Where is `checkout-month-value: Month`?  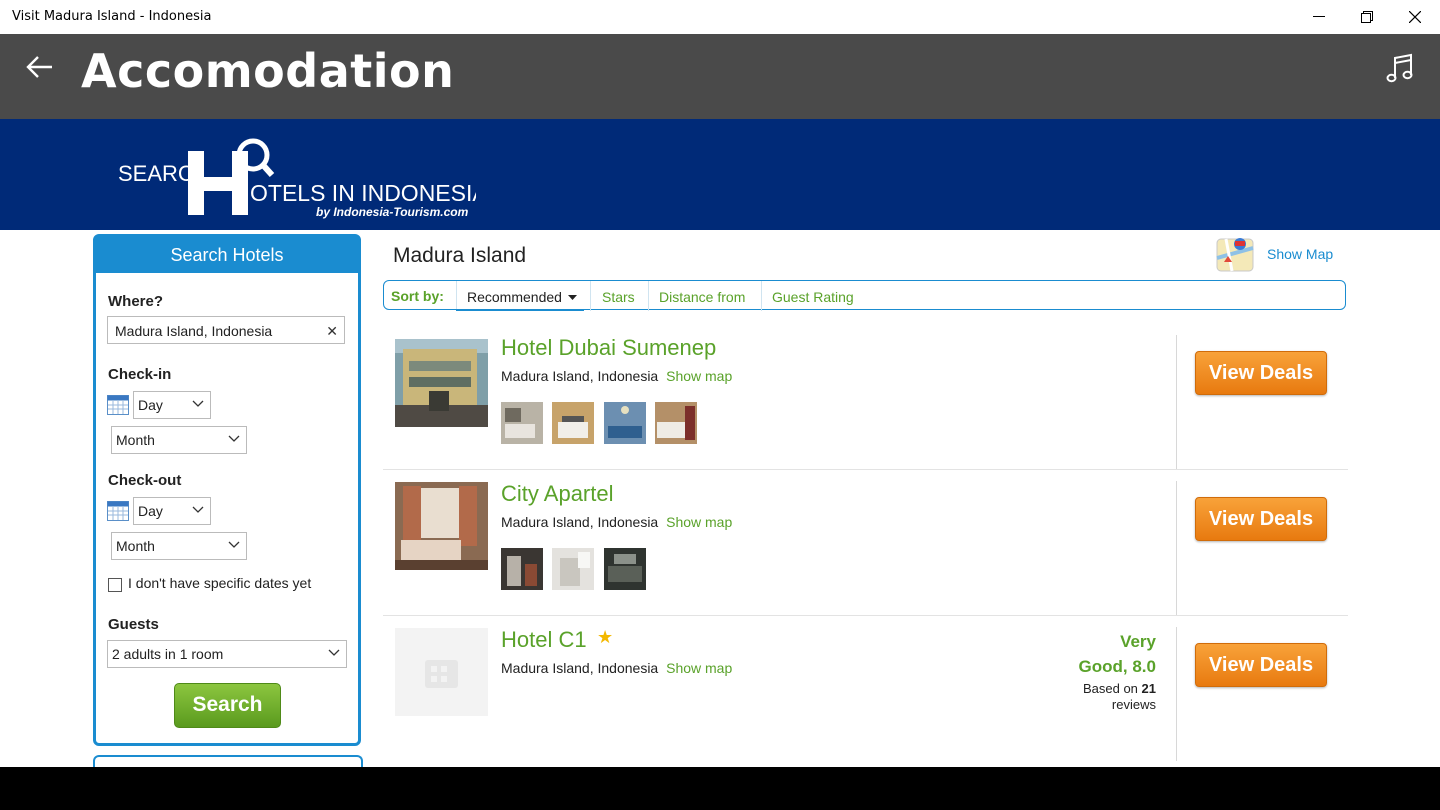
checkout-month-value: Month is located at coordinates (135, 546).